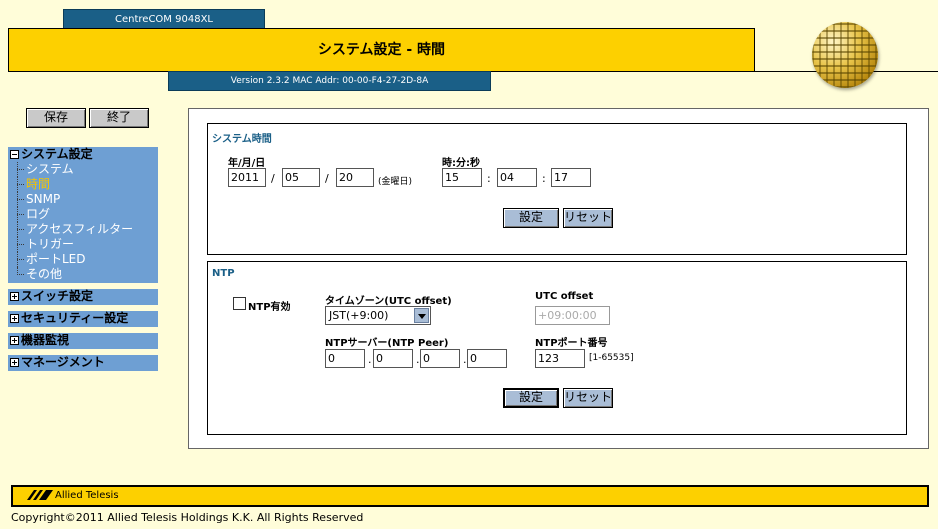 The image size is (938, 529). I want to click on time-set-button: 設定, so click(531, 218).